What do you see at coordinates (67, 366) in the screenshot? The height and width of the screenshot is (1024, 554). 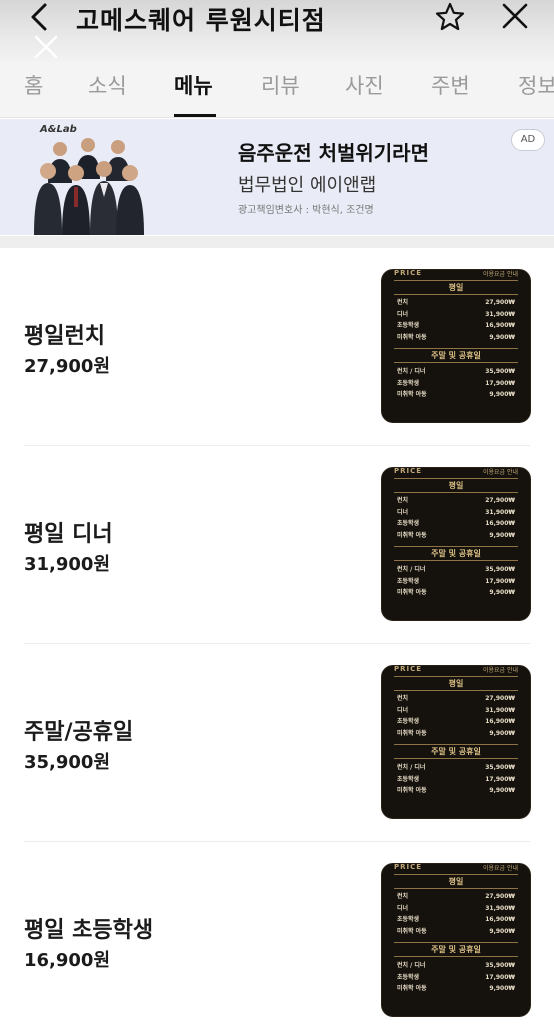 I see `menu-item-price: 27,900원` at bounding box center [67, 366].